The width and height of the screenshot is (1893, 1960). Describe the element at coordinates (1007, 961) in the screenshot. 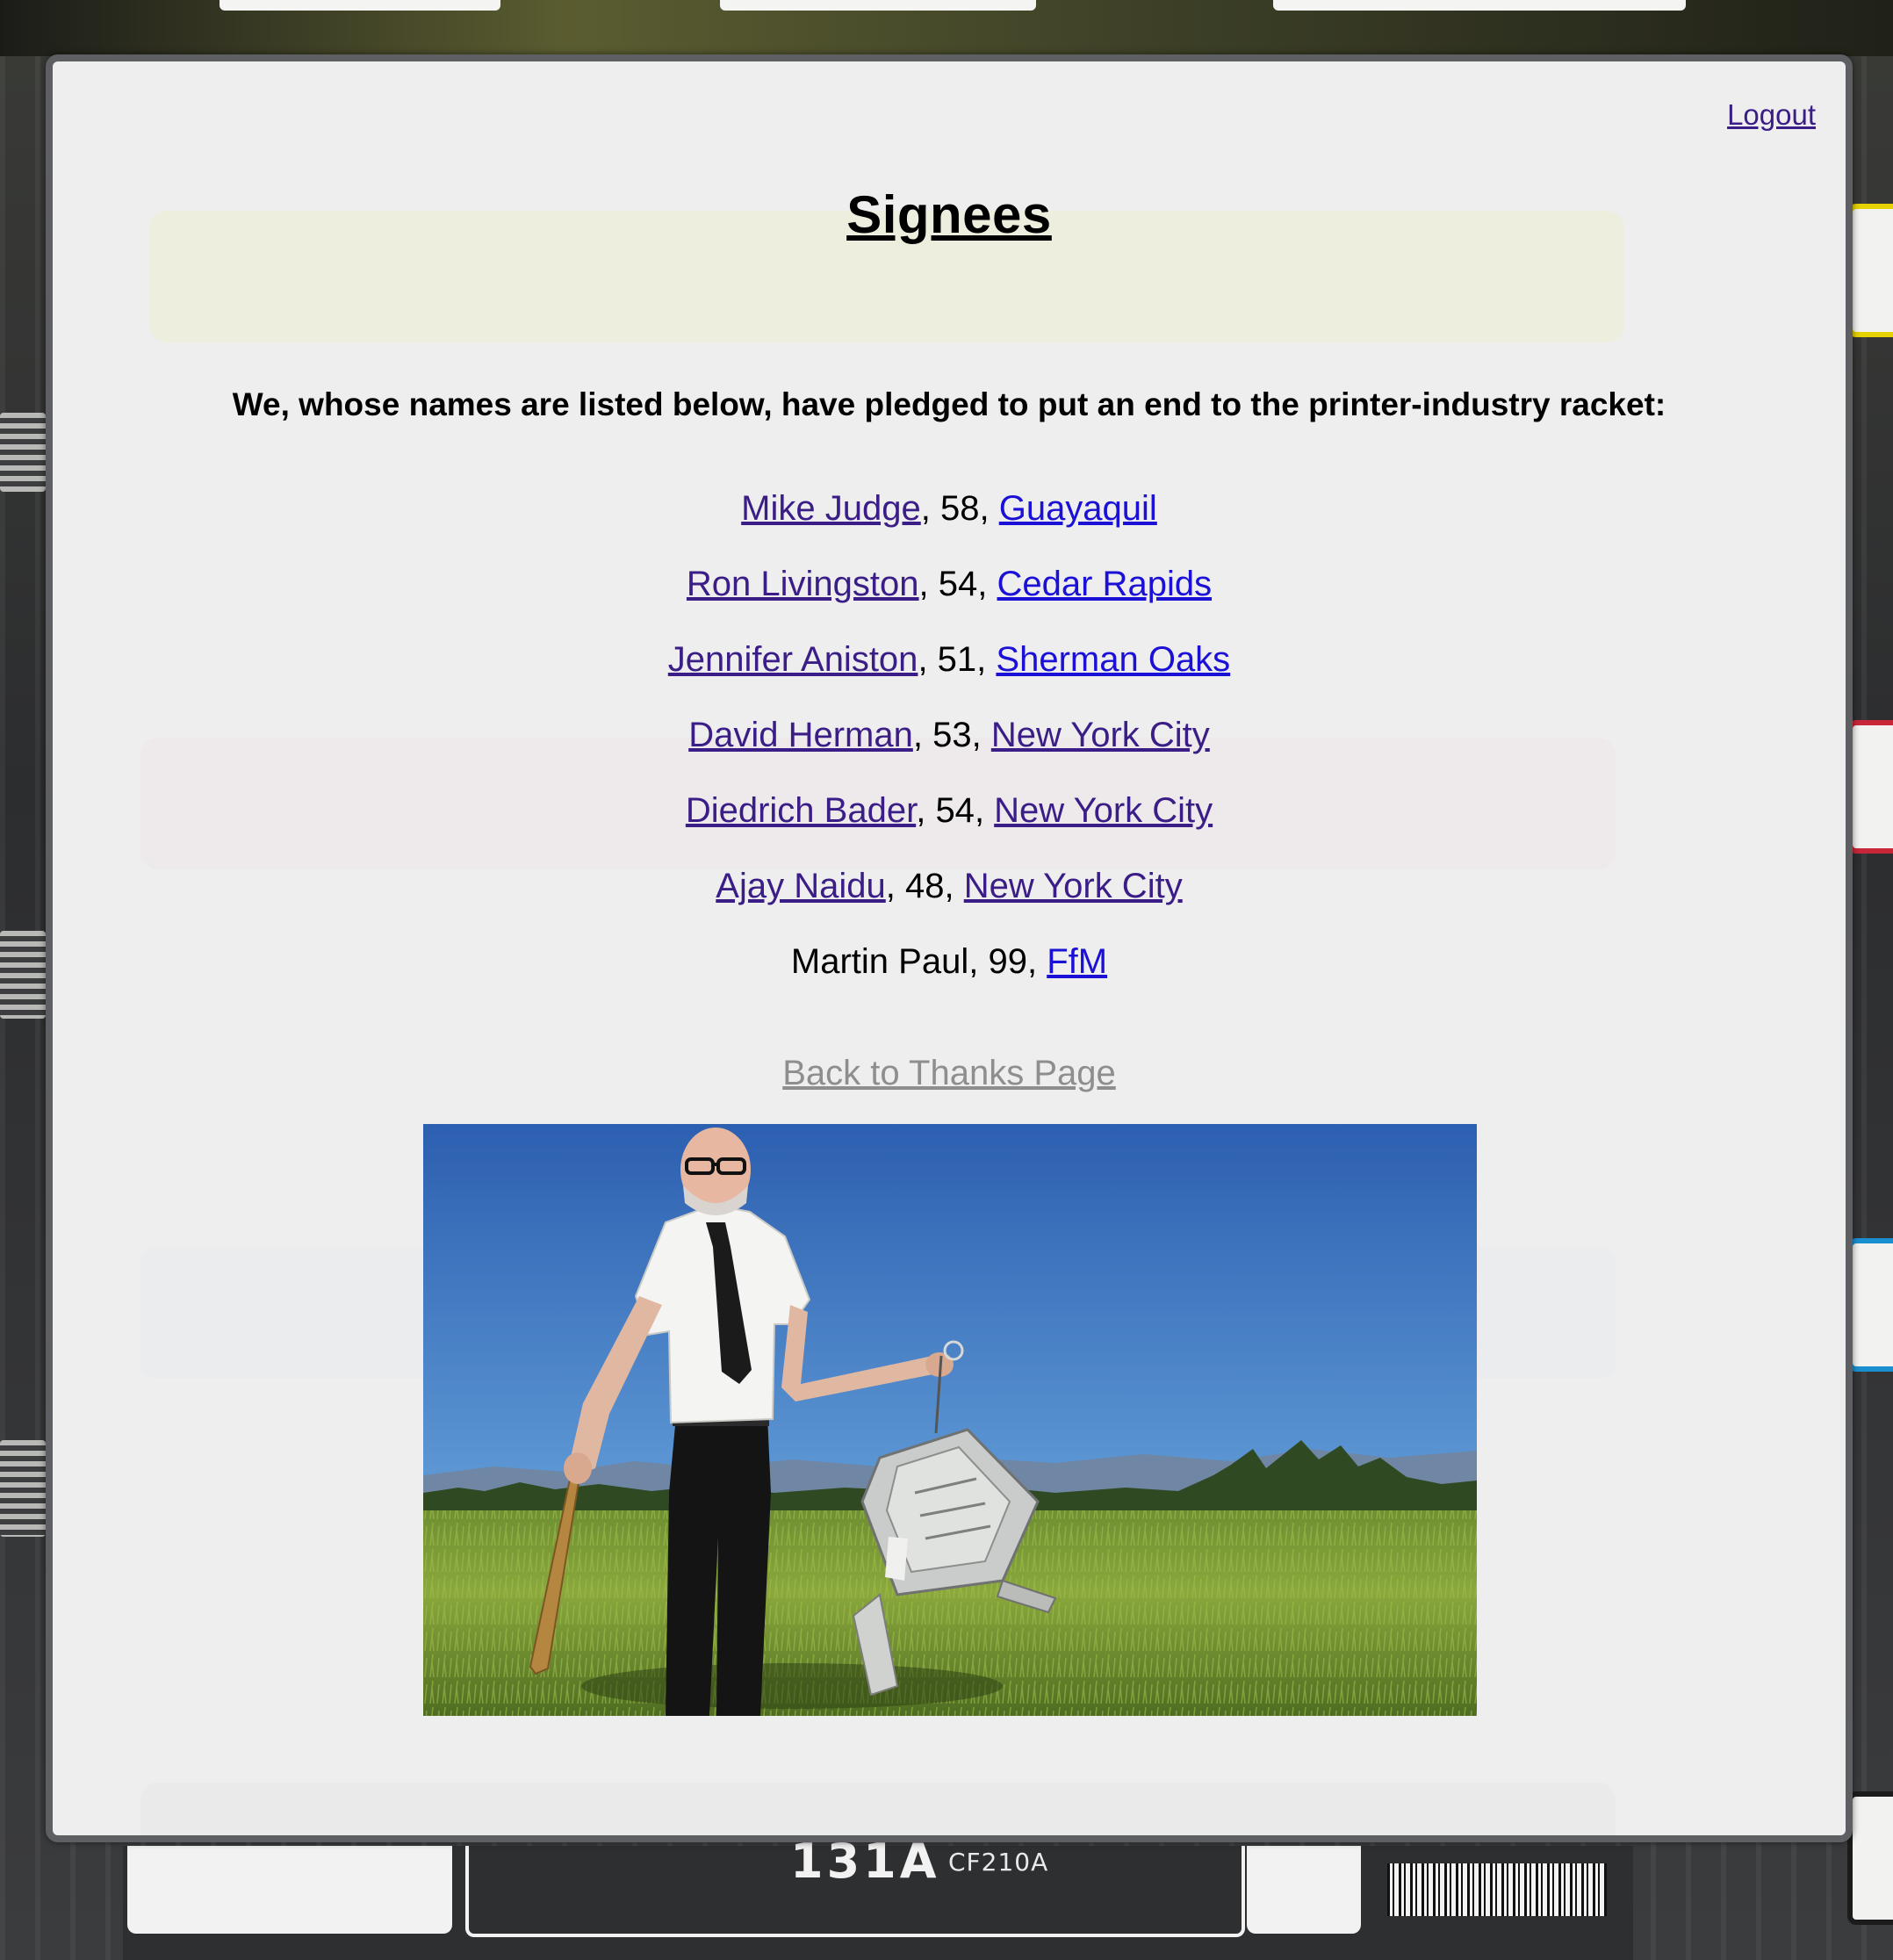

I see `signee-age: 99` at that location.